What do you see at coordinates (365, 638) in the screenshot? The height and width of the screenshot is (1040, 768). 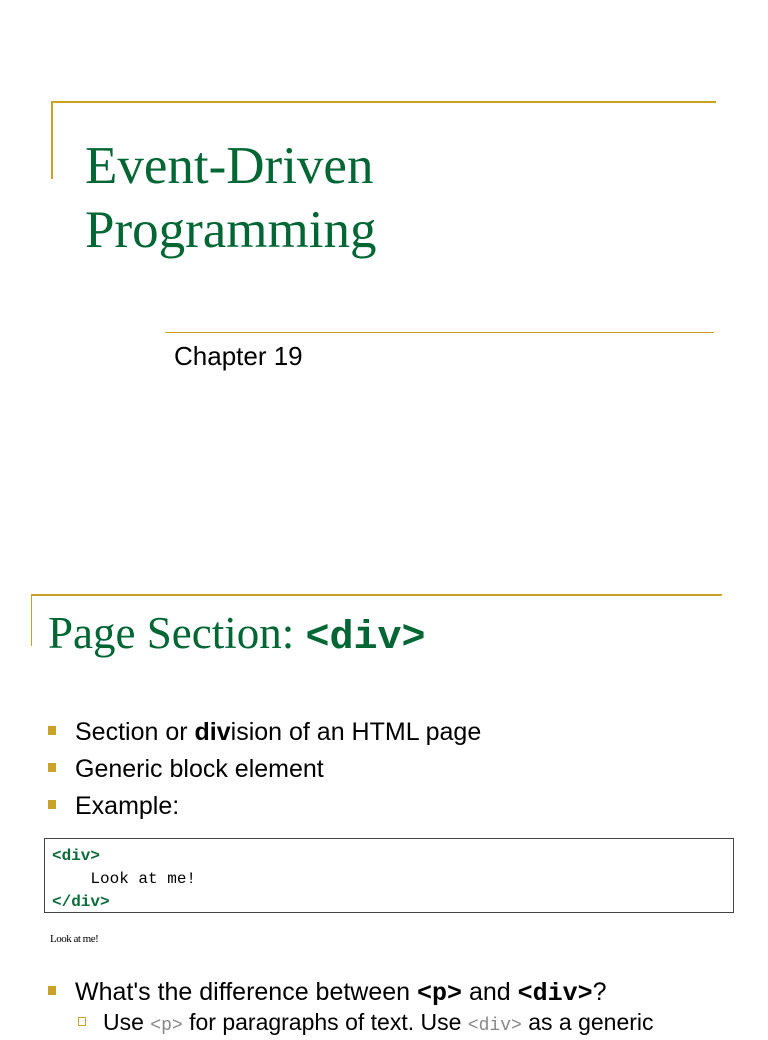 I see `title-code: <div>` at bounding box center [365, 638].